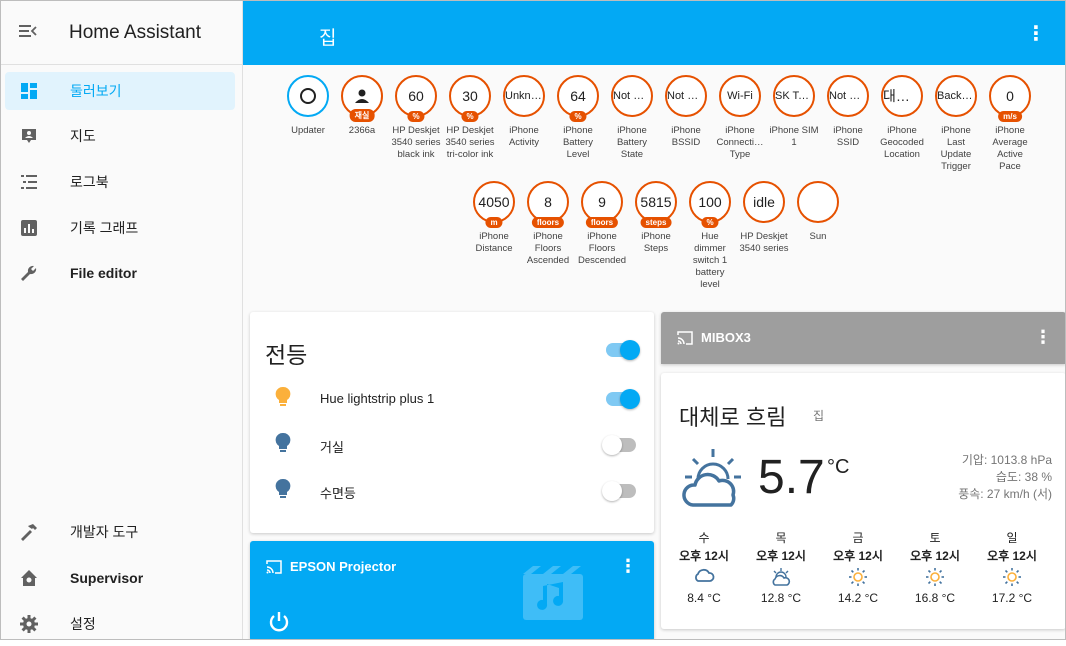  I want to click on hammer-icon, so click(29, 532).